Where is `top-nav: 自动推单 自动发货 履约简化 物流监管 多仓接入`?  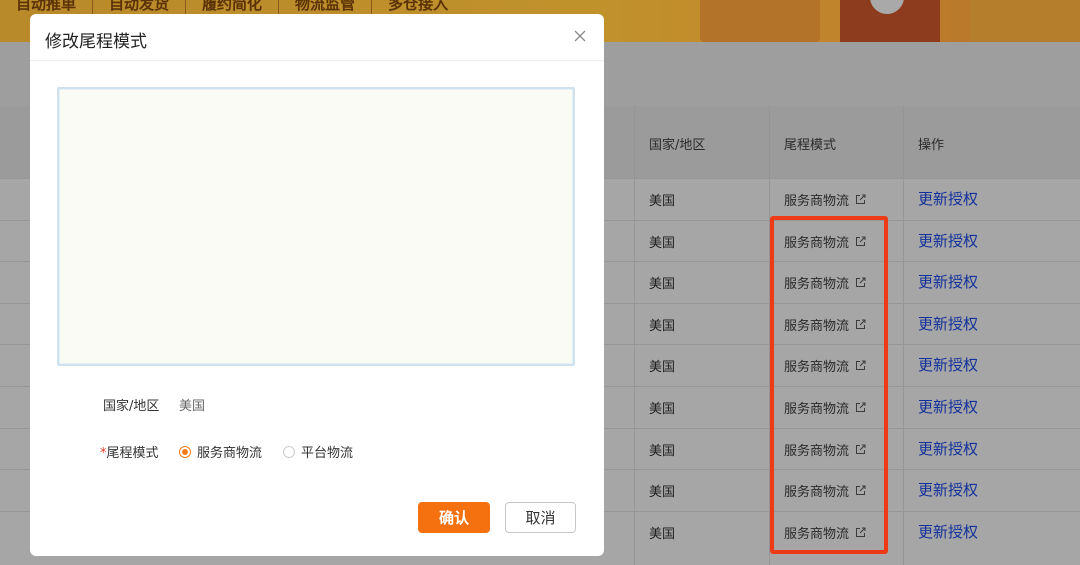
top-nav: 自动推单 自动发货 履约简化 物流监管 多仓接入 is located at coordinates (232, 7).